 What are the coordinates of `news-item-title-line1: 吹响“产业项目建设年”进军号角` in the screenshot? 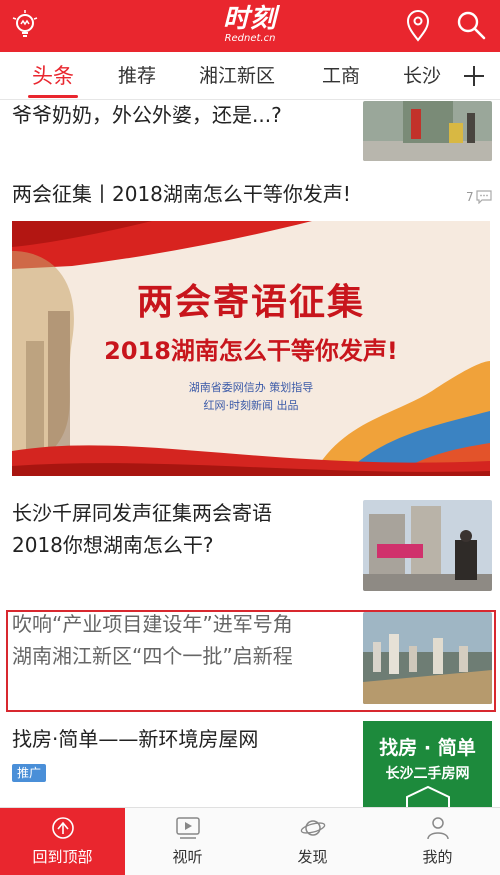 It's located at (152, 624).